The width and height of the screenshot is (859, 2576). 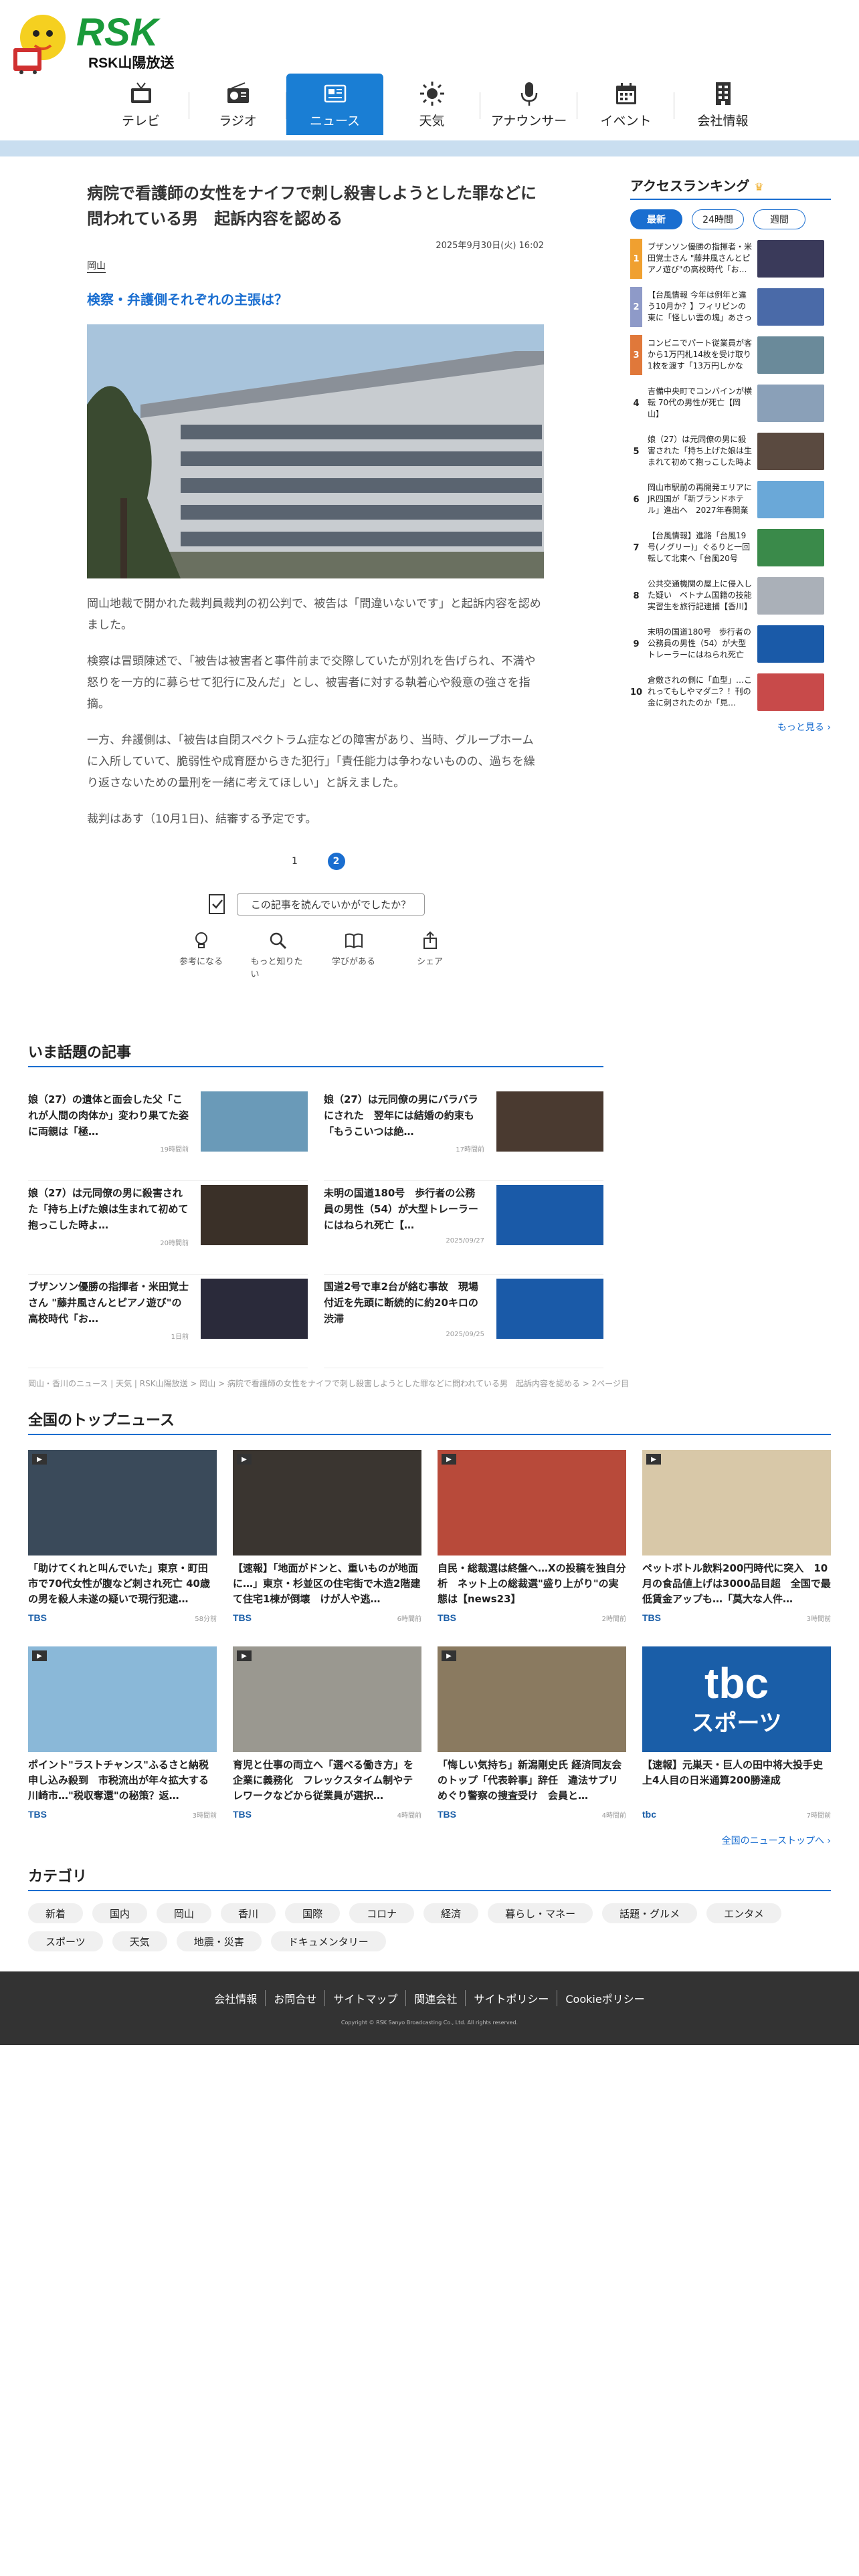 I want to click on article-paragraph: 裁判はあす（10月1日)、結審する予定です。, so click(x=202, y=820).